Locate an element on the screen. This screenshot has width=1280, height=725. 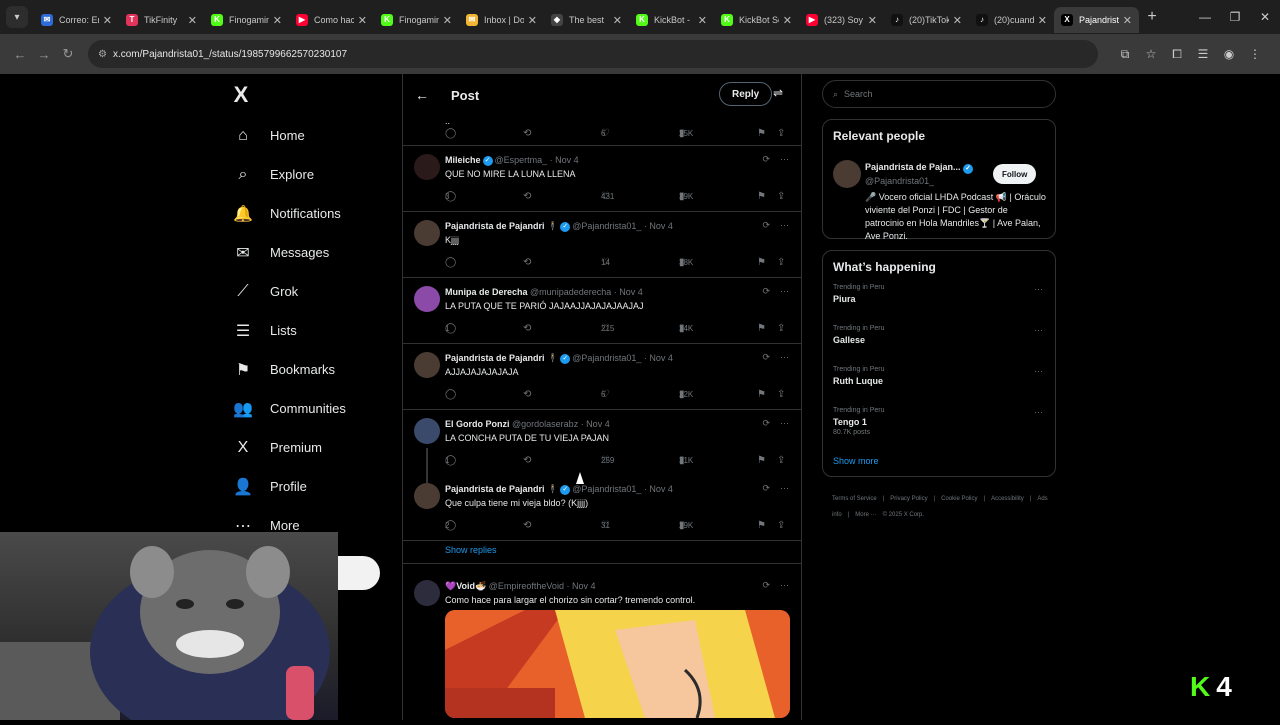
nav-item-explore: ⌕ Explore is located at coordinates (313, 174).